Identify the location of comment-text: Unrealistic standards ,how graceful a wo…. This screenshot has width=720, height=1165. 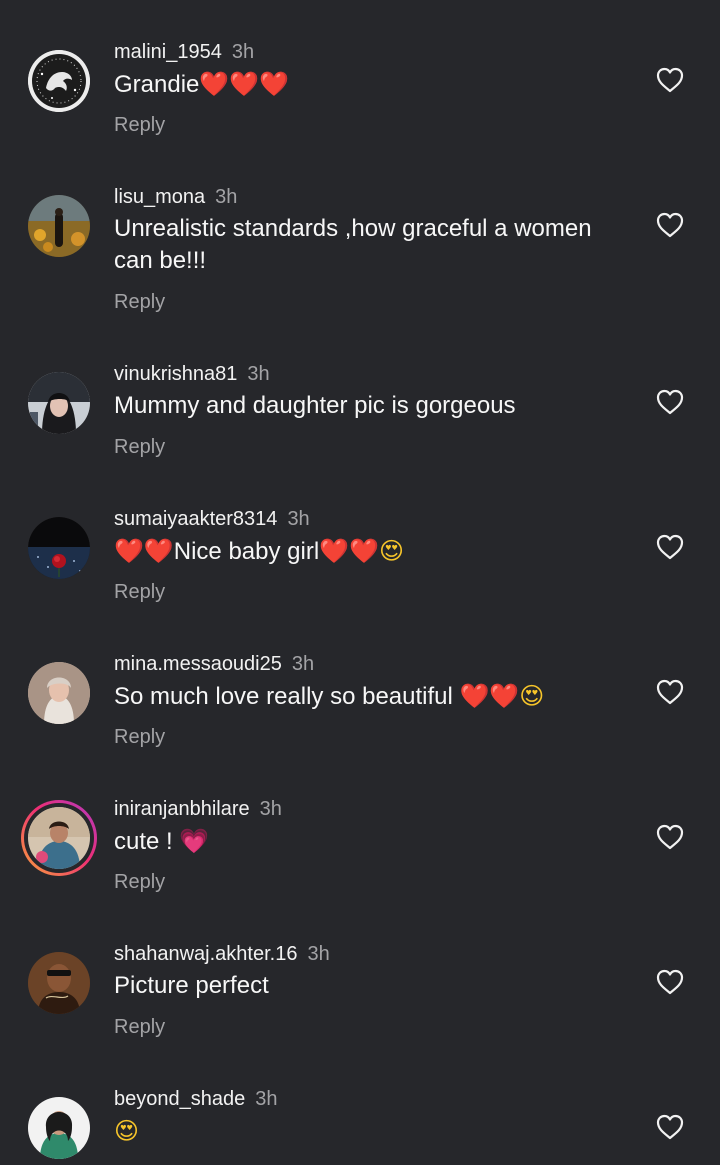
(364, 245).